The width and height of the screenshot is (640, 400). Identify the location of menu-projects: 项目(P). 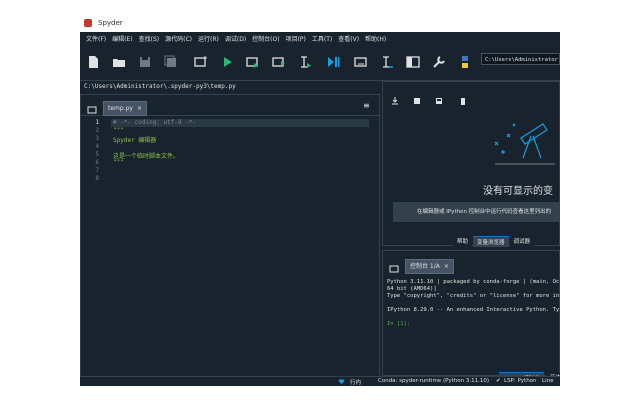
(296, 38).